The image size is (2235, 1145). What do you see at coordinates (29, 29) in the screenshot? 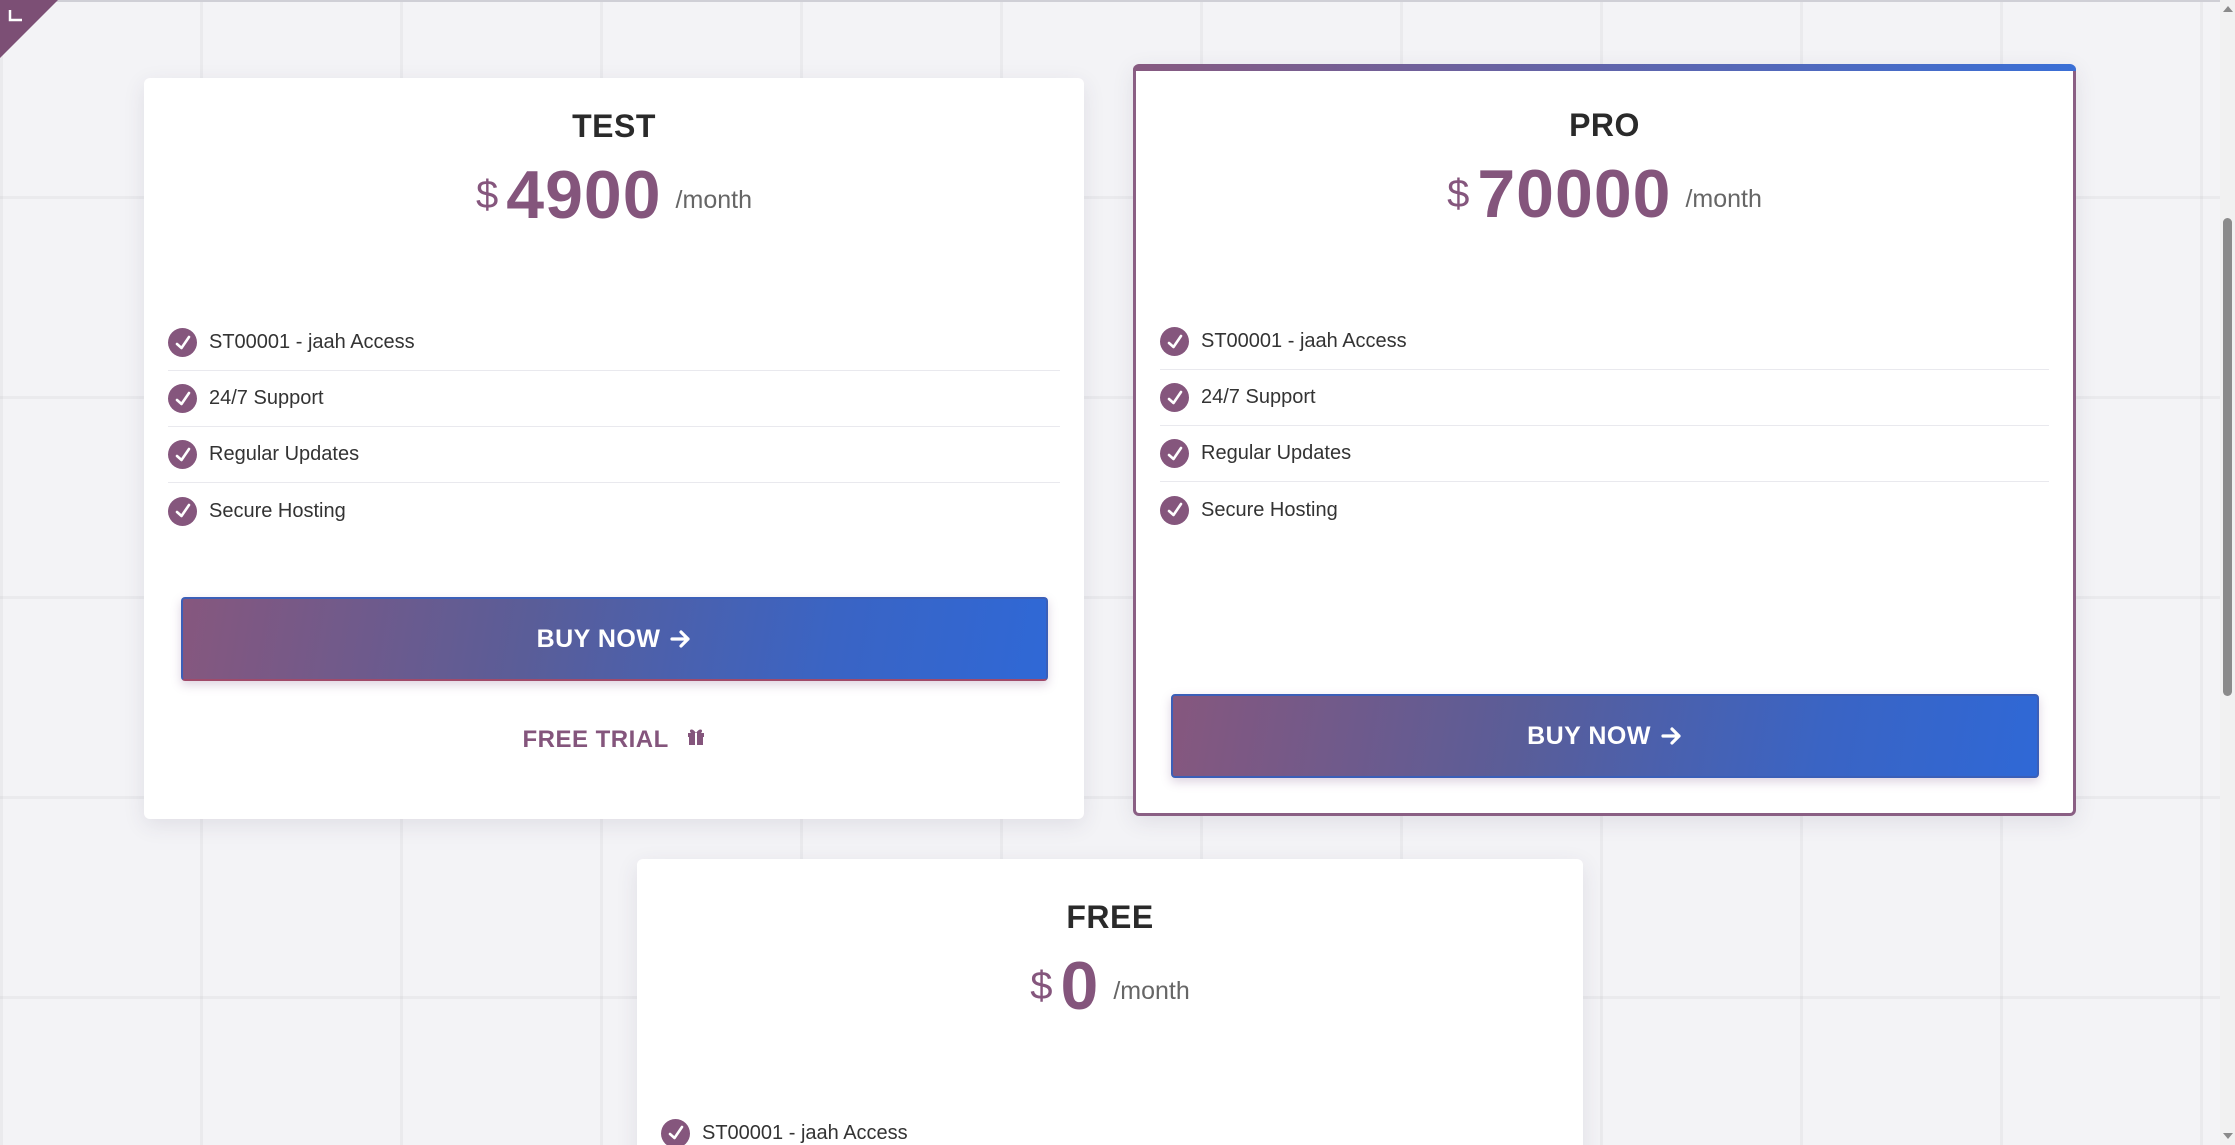
I see `corner-badge` at bounding box center [29, 29].